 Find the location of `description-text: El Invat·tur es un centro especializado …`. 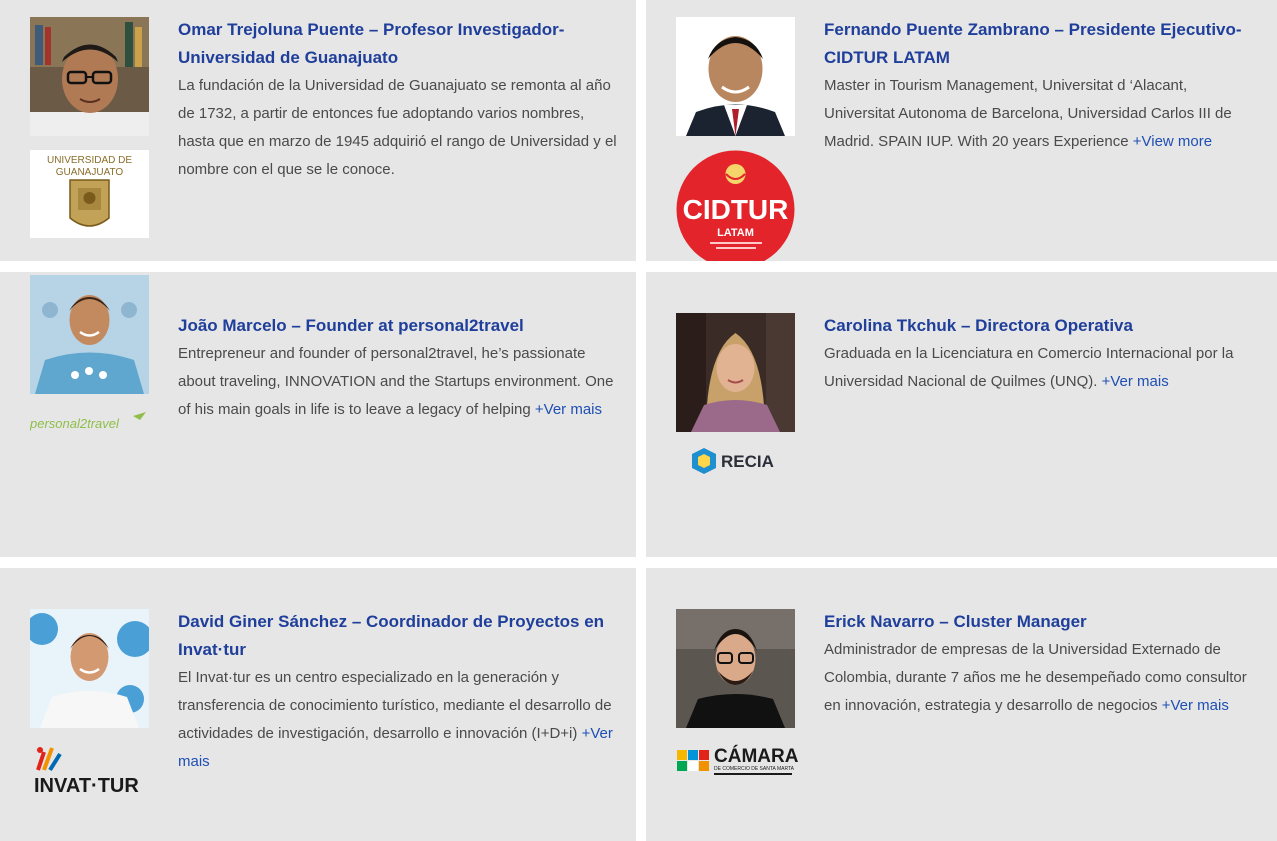

description-text: El Invat·tur es un centro especializado … is located at coordinates (395, 705).